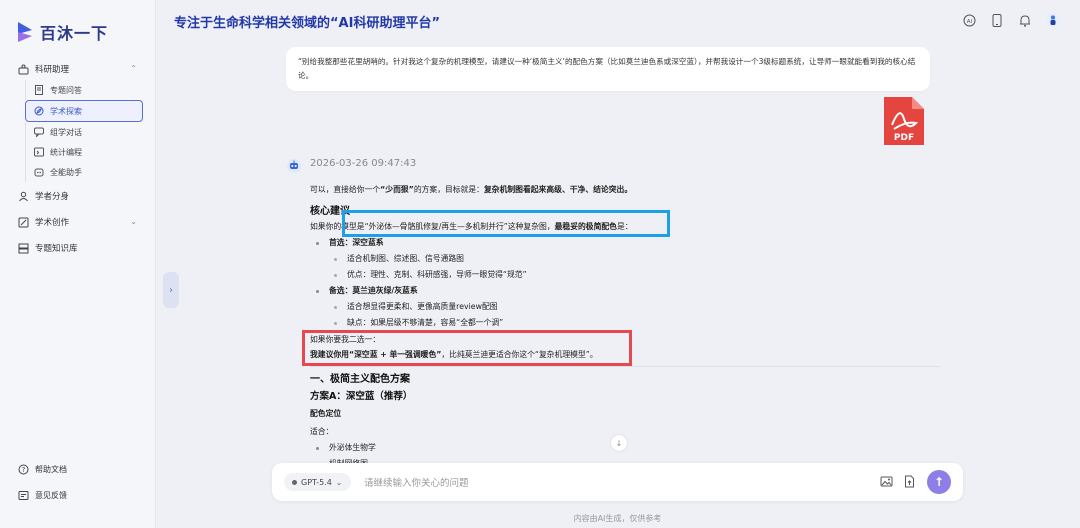  What do you see at coordinates (997, 20) in the screenshot?
I see `phone-icon` at bounding box center [997, 20].